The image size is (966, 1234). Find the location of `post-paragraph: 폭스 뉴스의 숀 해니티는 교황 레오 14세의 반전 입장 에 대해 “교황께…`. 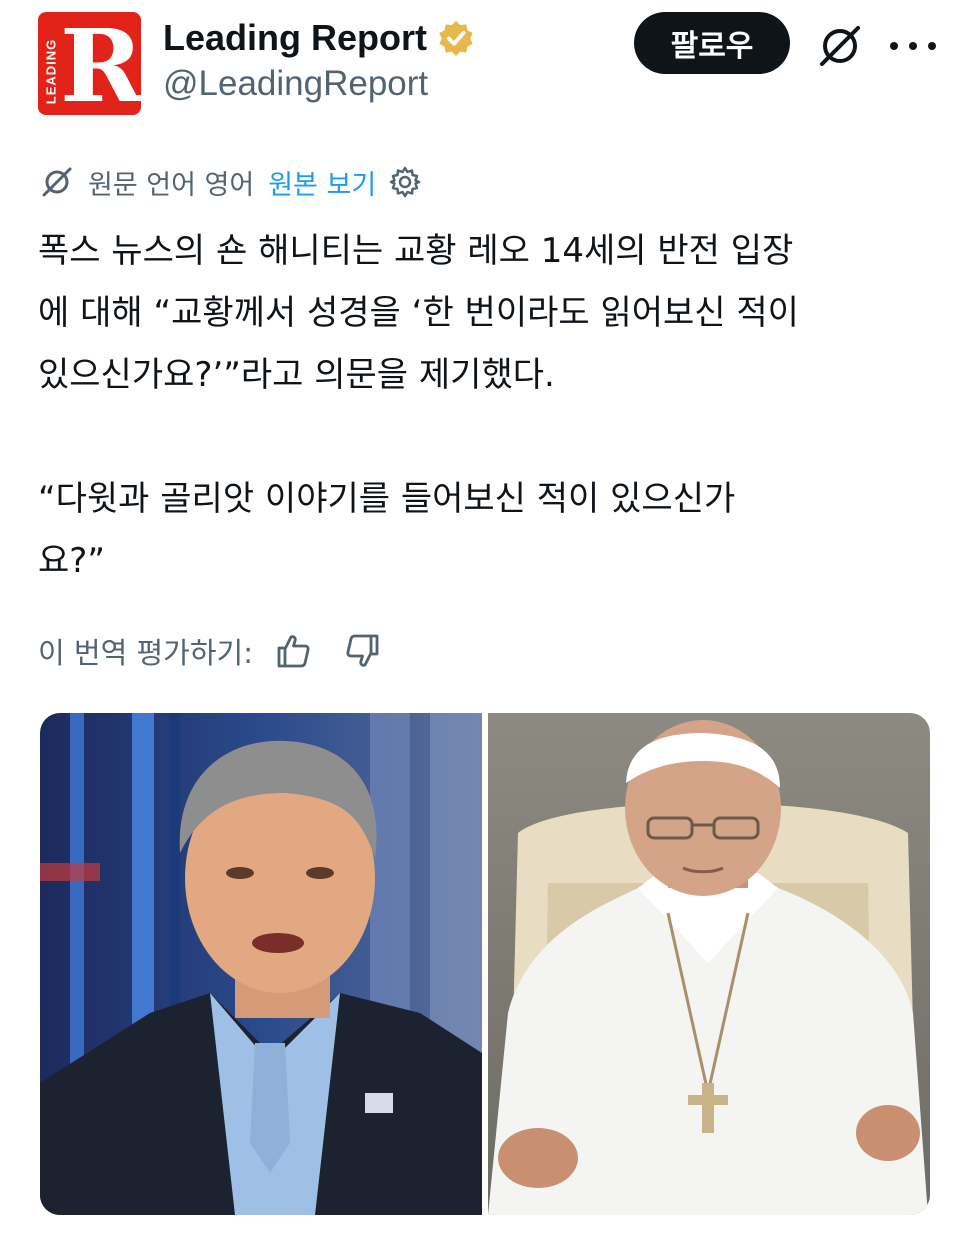

post-paragraph: 폭스 뉴스의 숀 해니티는 교황 레오 14세의 반전 입장 에 대해 “교황께… is located at coordinates (418, 313).